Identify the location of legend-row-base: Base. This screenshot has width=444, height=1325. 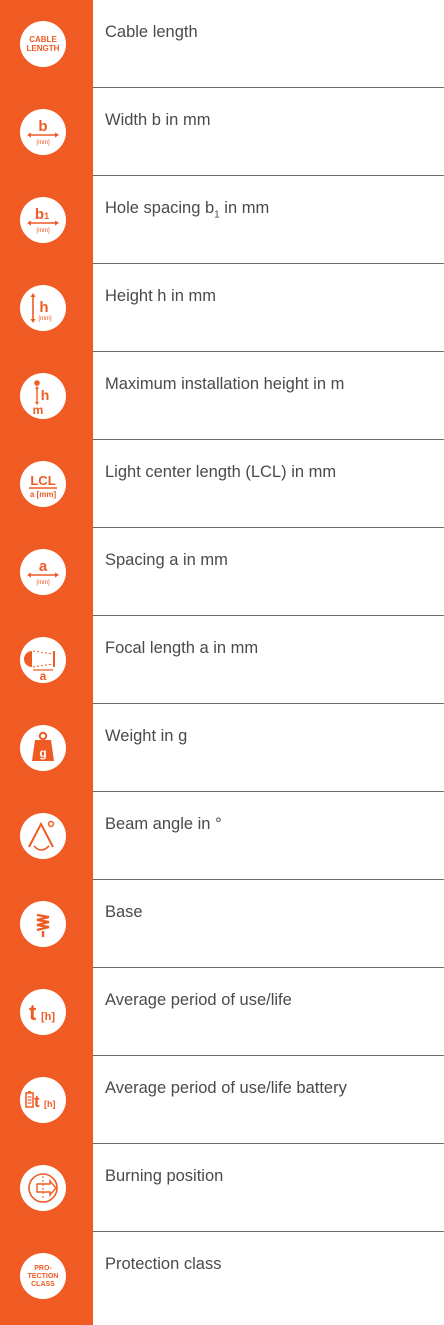
(222, 924).